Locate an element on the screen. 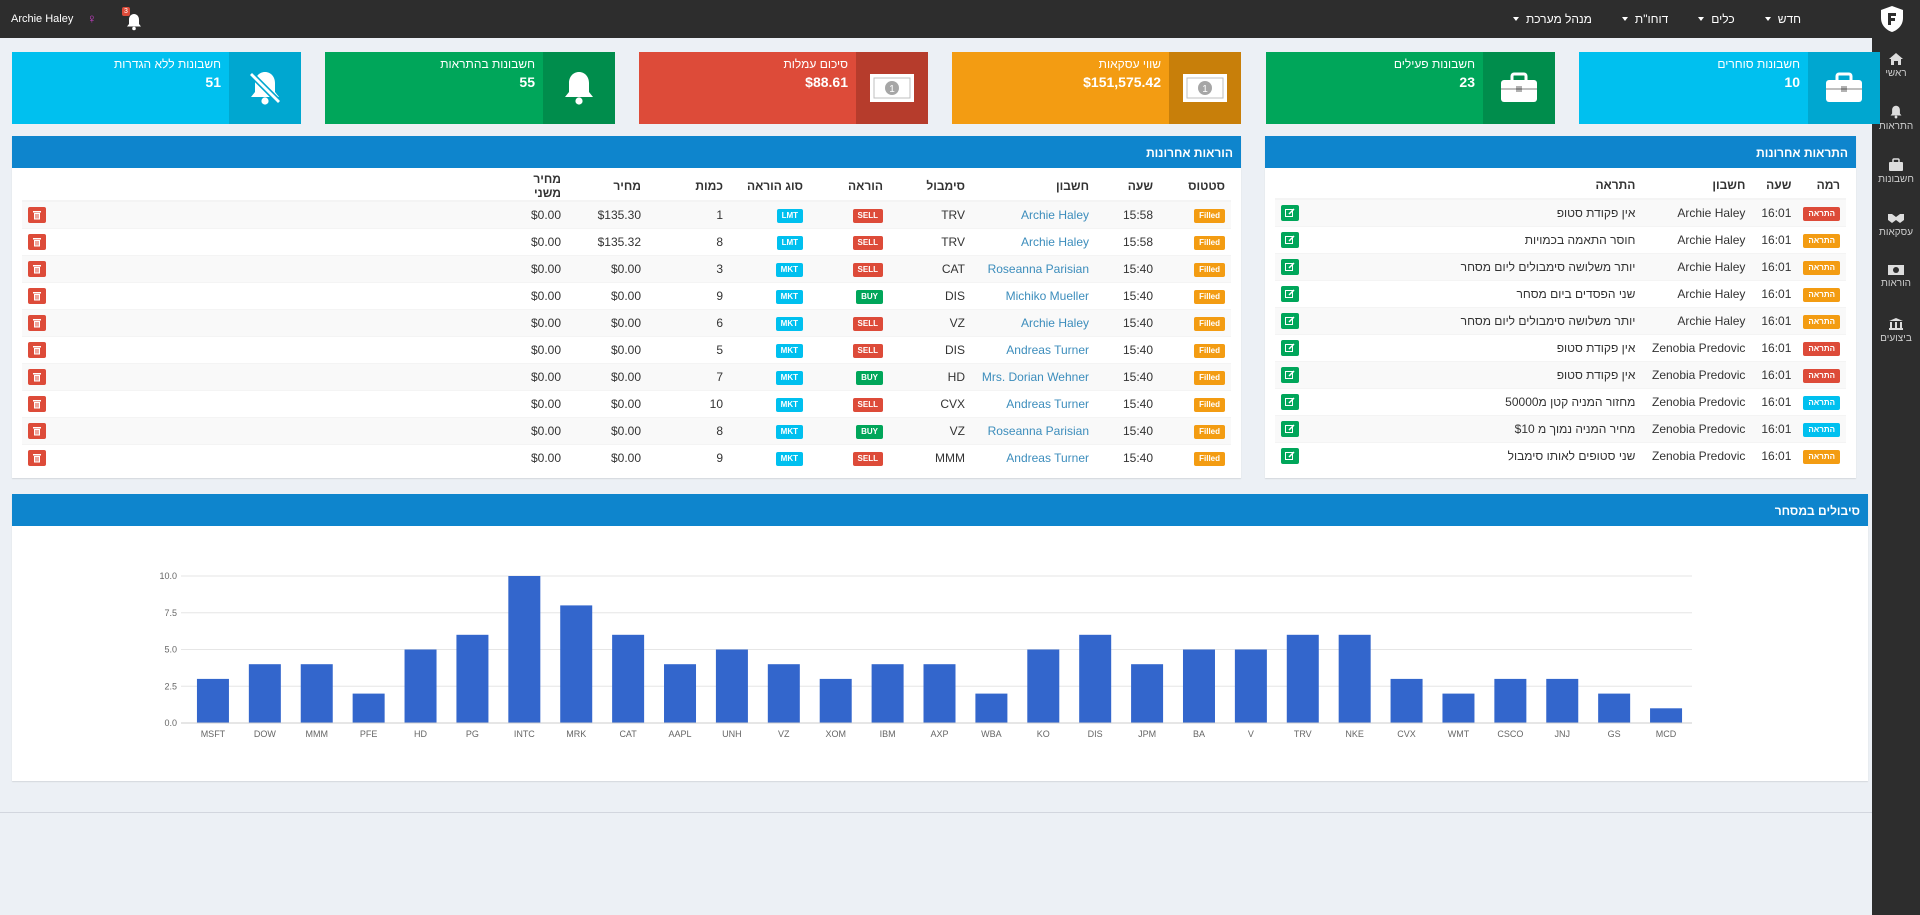  bar-mcd is located at coordinates (1666, 715).